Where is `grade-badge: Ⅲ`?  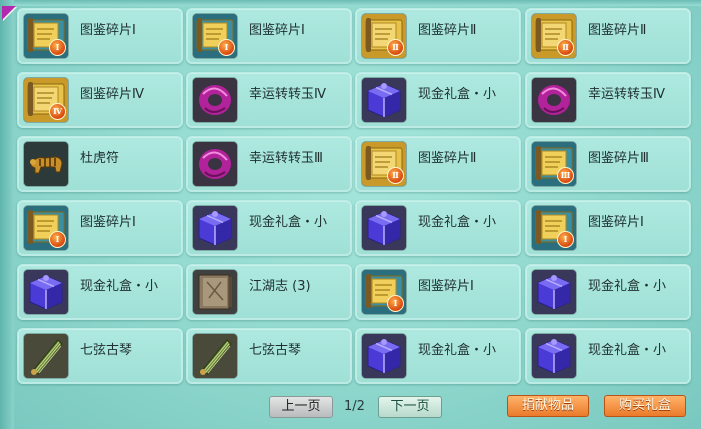 grade-badge: Ⅲ is located at coordinates (565, 175).